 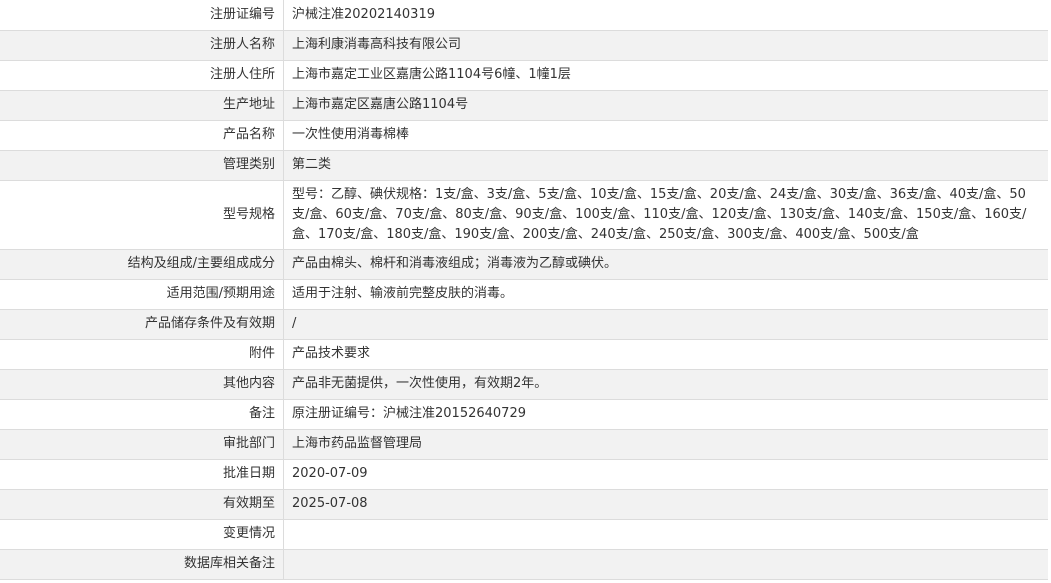 I want to click on row-value: 2025-07-08, so click(x=665, y=504).